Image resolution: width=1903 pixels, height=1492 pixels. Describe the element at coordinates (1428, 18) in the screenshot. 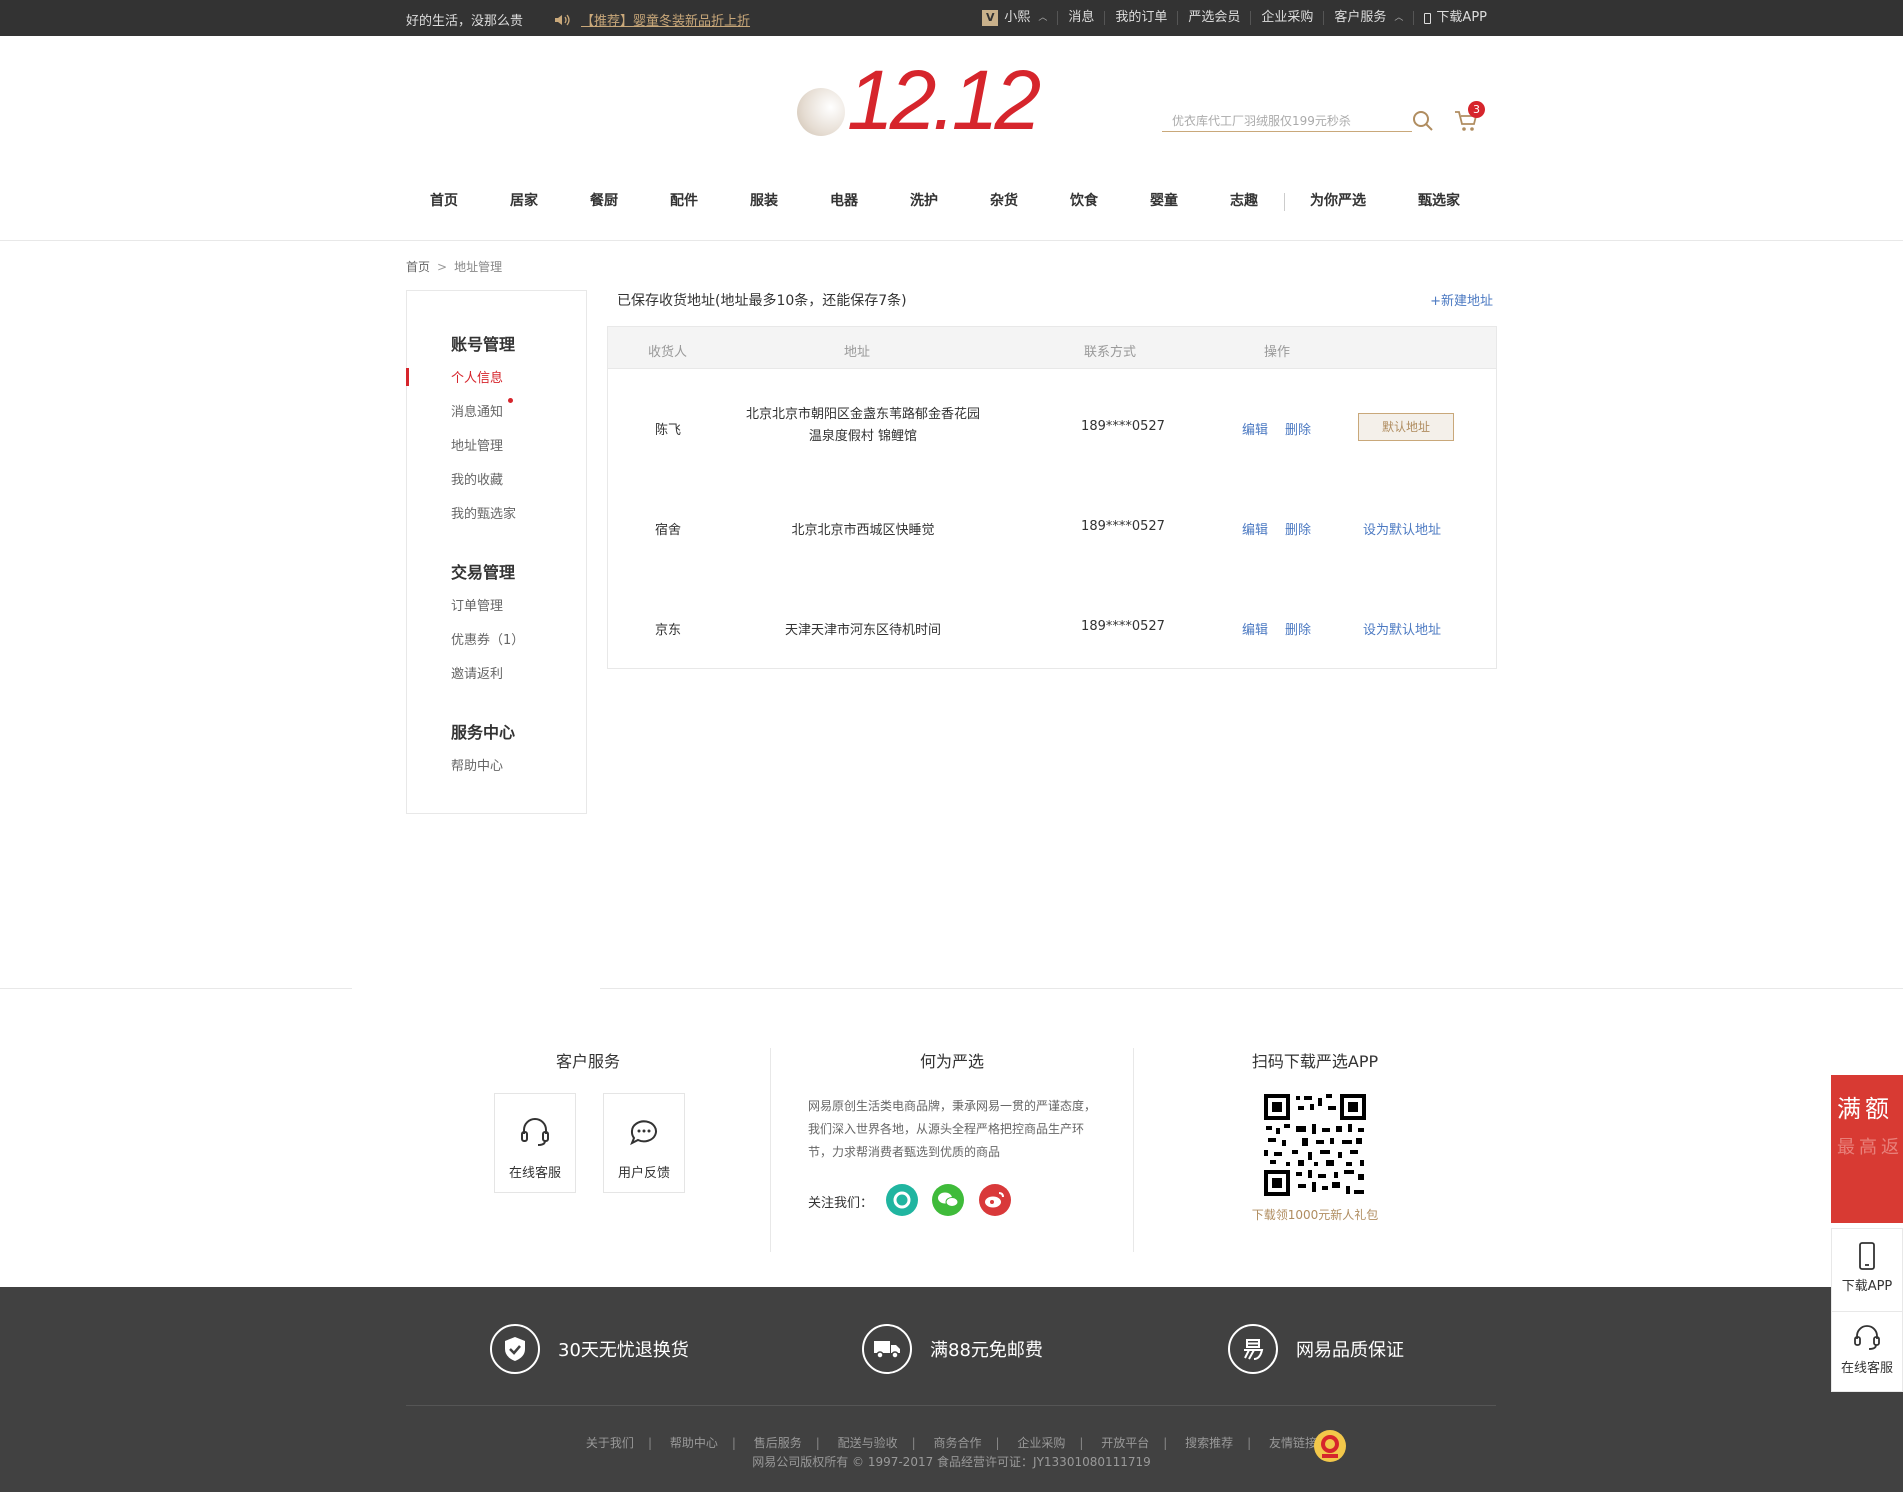

I see `phone-icon` at that location.